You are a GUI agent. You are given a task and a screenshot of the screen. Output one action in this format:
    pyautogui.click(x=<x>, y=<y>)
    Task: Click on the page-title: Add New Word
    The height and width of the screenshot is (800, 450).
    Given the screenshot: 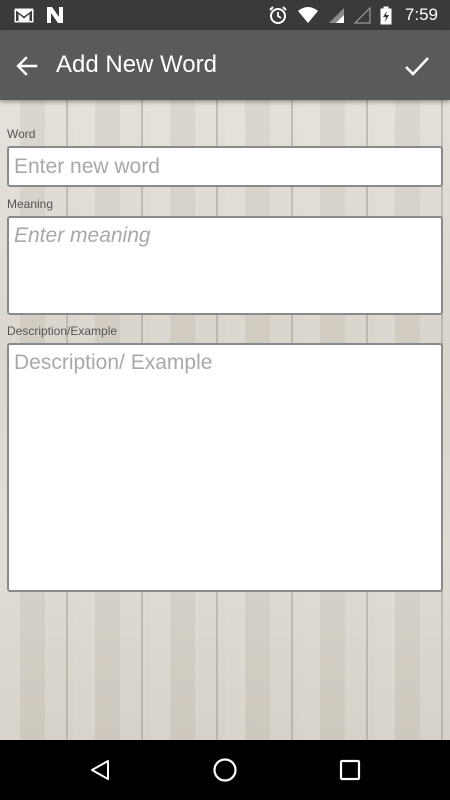 What is the action you would take?
    pyautogui.click(x=136, y=64)
    